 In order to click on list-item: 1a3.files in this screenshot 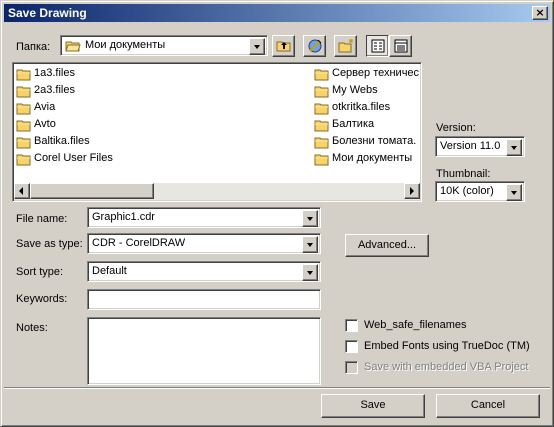, I will do `click(116, 74)`.